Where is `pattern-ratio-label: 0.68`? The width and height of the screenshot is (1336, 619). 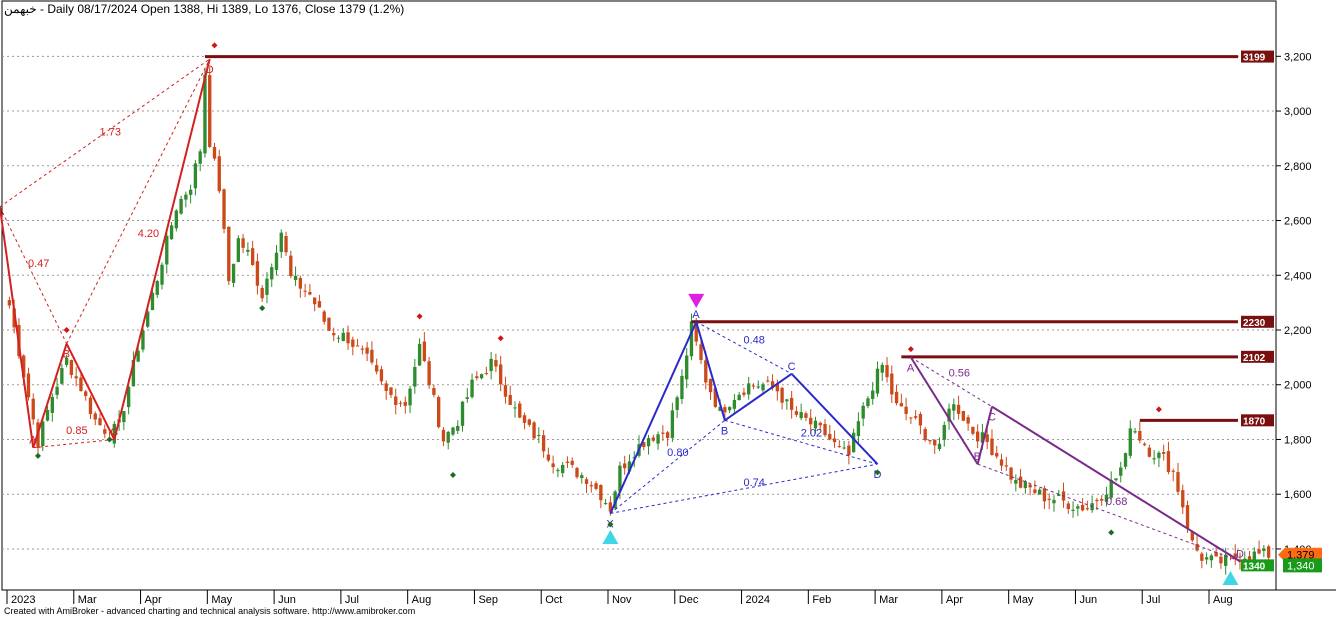
pattern-ratio-label: 0.68 is located at coordinates (1116, 502).